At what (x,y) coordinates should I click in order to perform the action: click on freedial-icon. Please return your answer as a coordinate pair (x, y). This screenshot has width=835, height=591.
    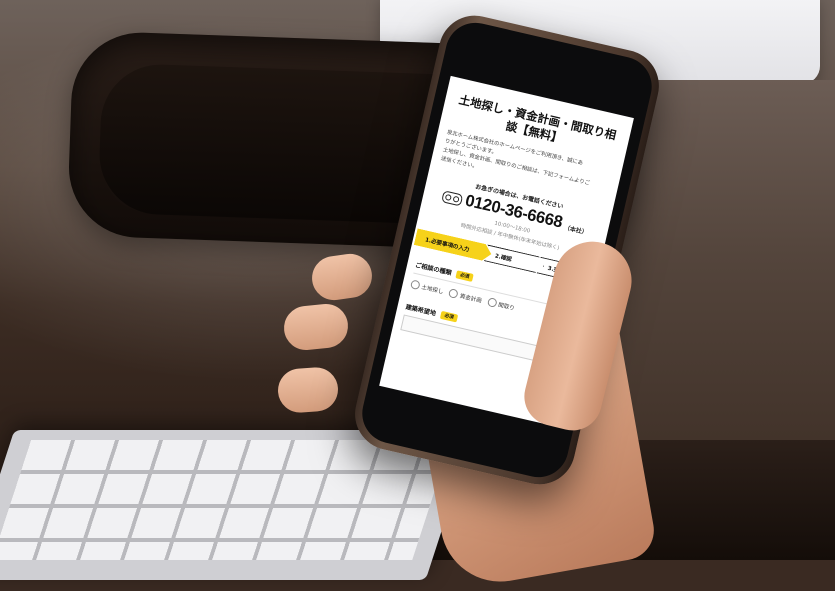
    Looking at the image, I should click on (452, 198).